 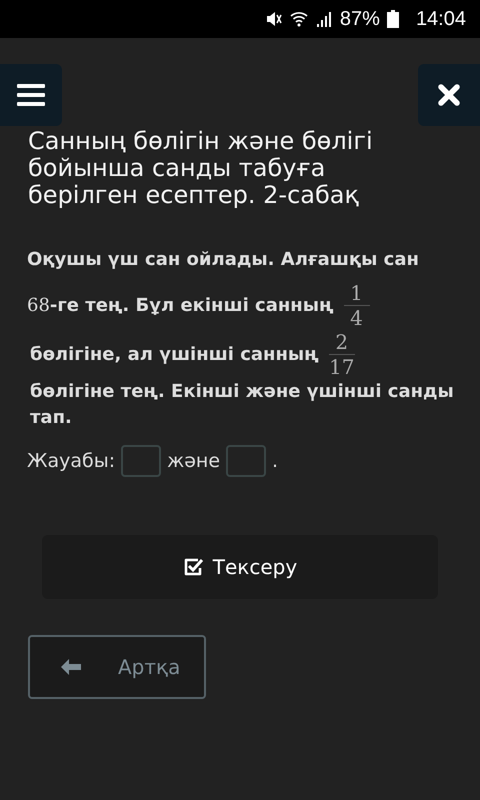 I want to click on menu-icon, so click(x=31, y=95).